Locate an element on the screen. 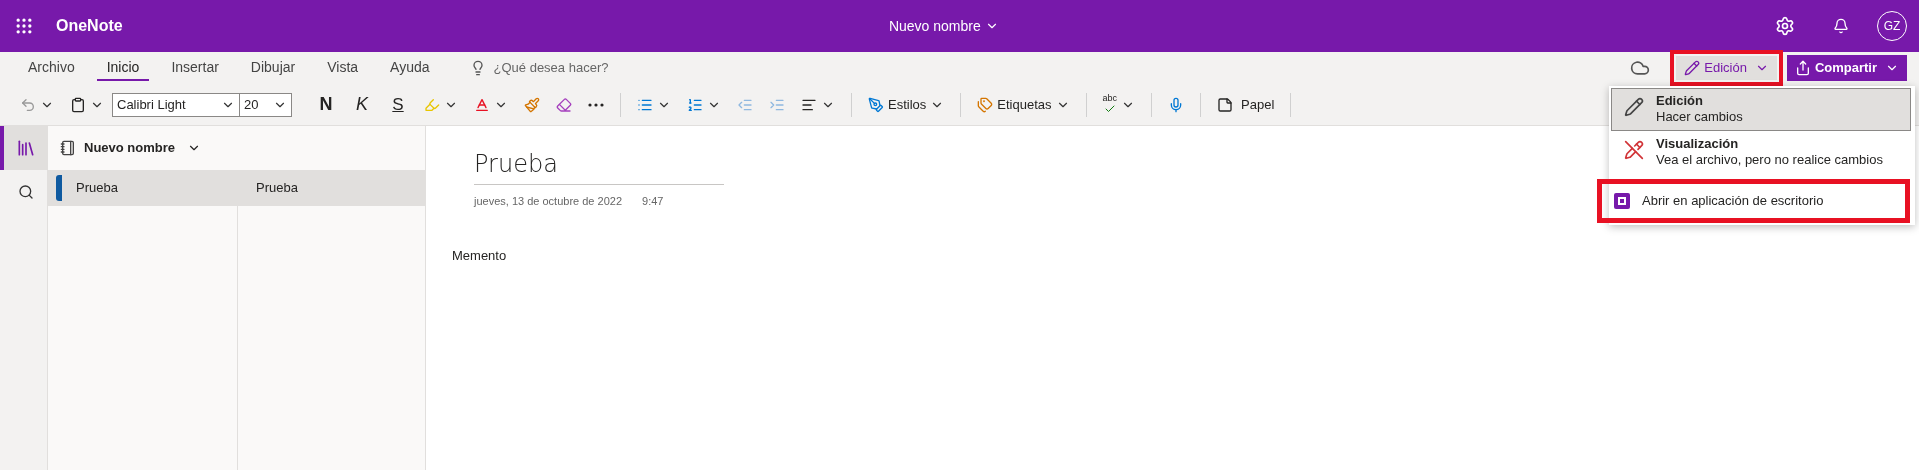 The width and height of the screenshot is (1919, 470). app-name: OneNote is located at coordinates (89, 26).